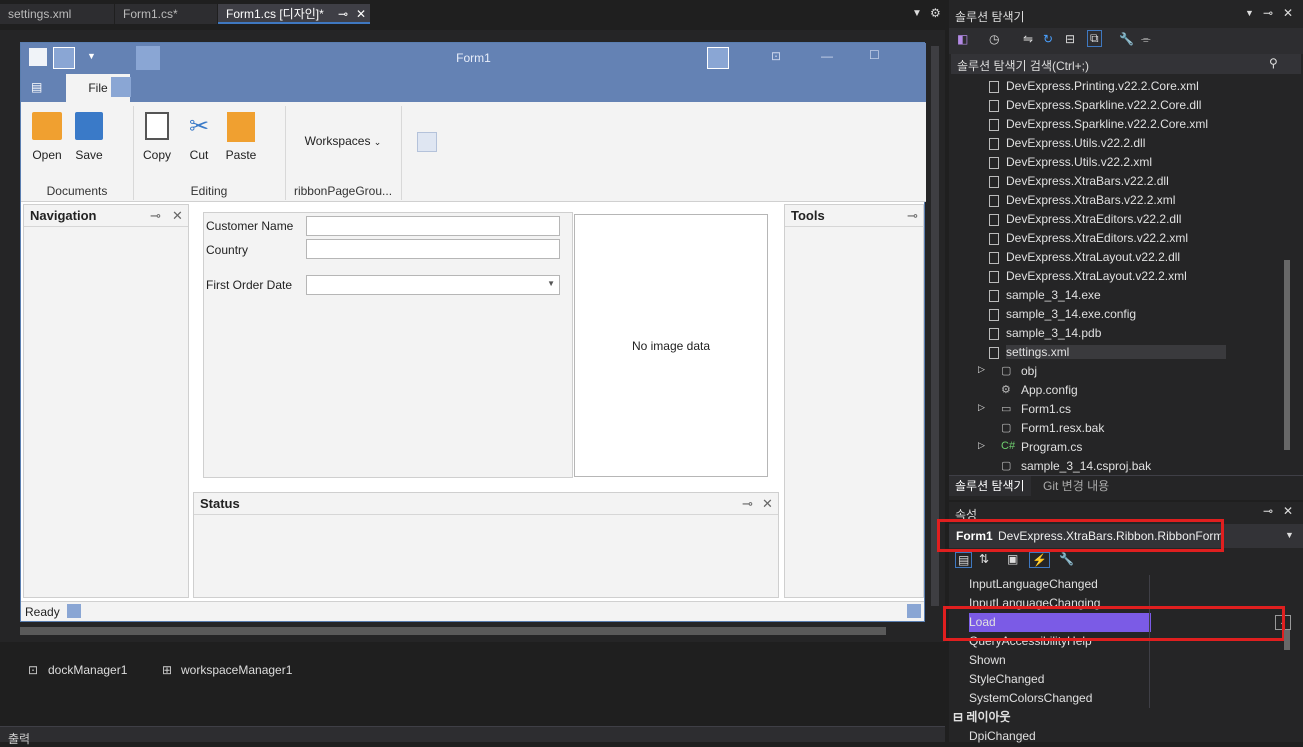 This screenshot has width=1303, height=747. I want to click on properties-icon: ▣, so click(1012, 559).